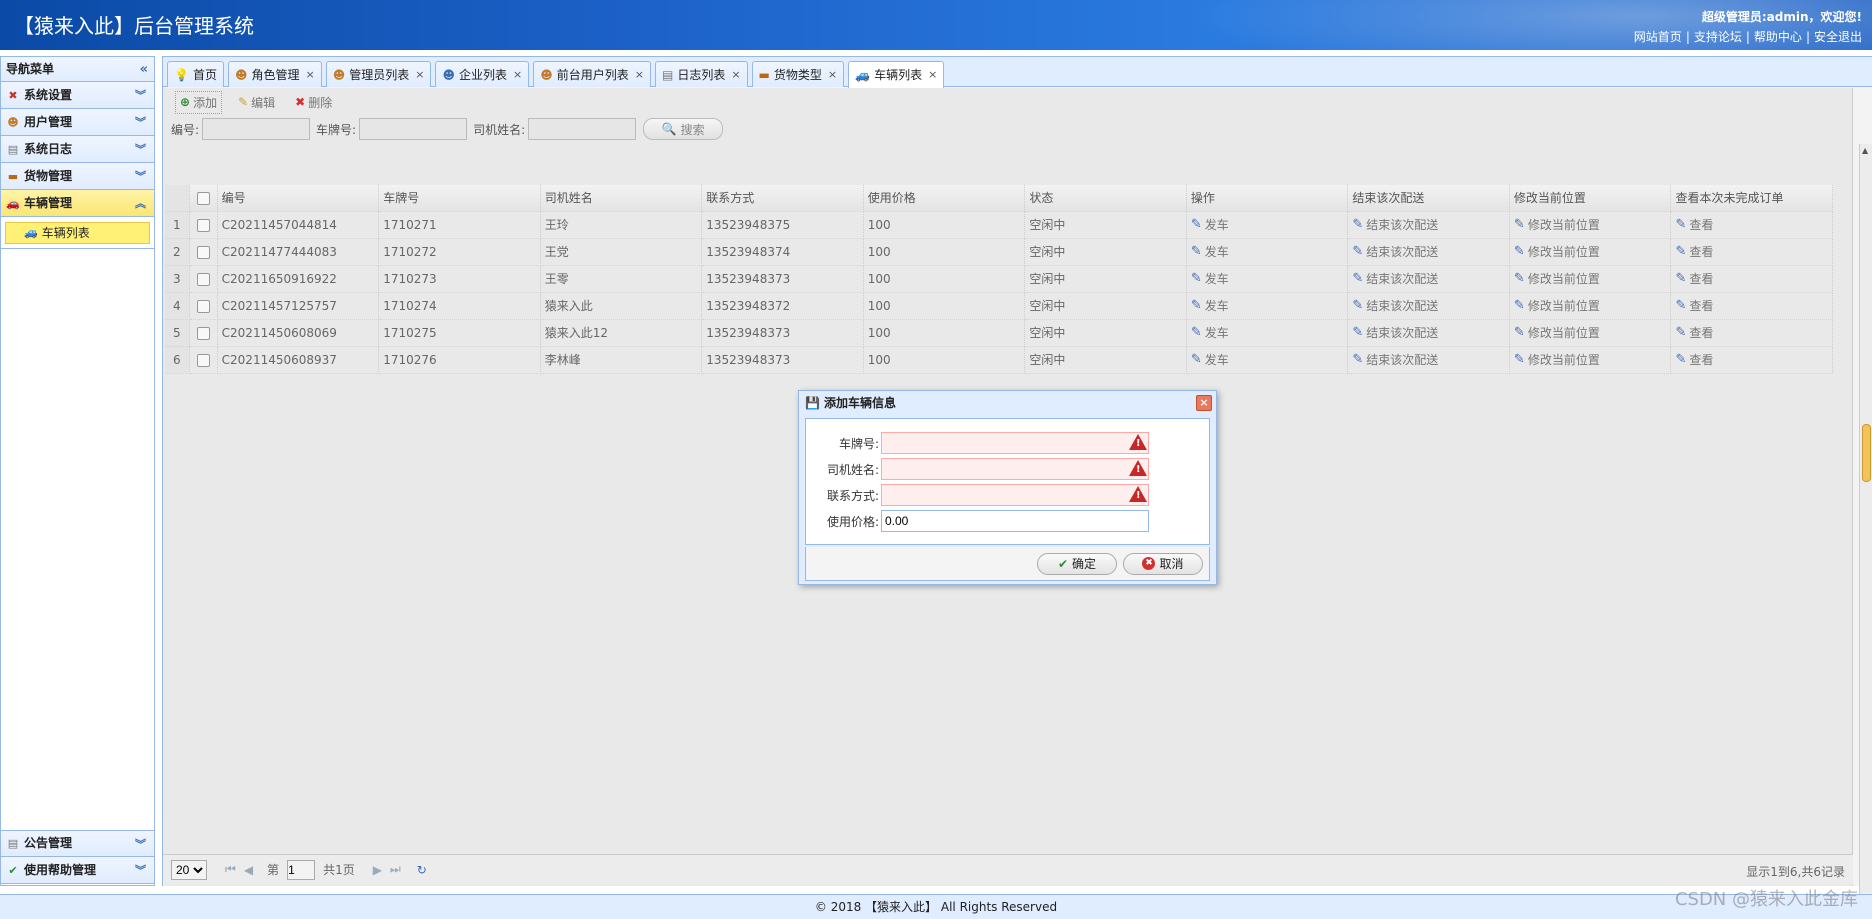 This screenshot has height=919, width=1872. I want to click on price-field, so click(1015, 521).